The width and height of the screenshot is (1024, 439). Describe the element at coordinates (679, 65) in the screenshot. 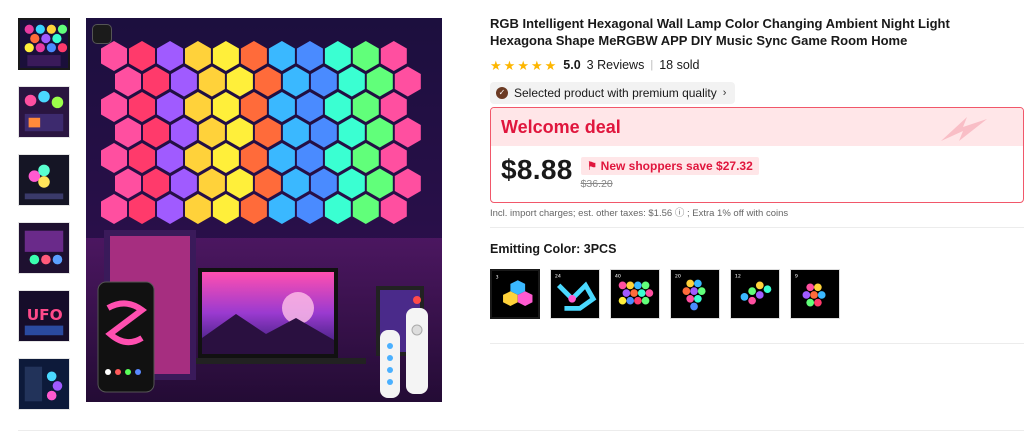

I see `sold-count: 18 sold` at that location.